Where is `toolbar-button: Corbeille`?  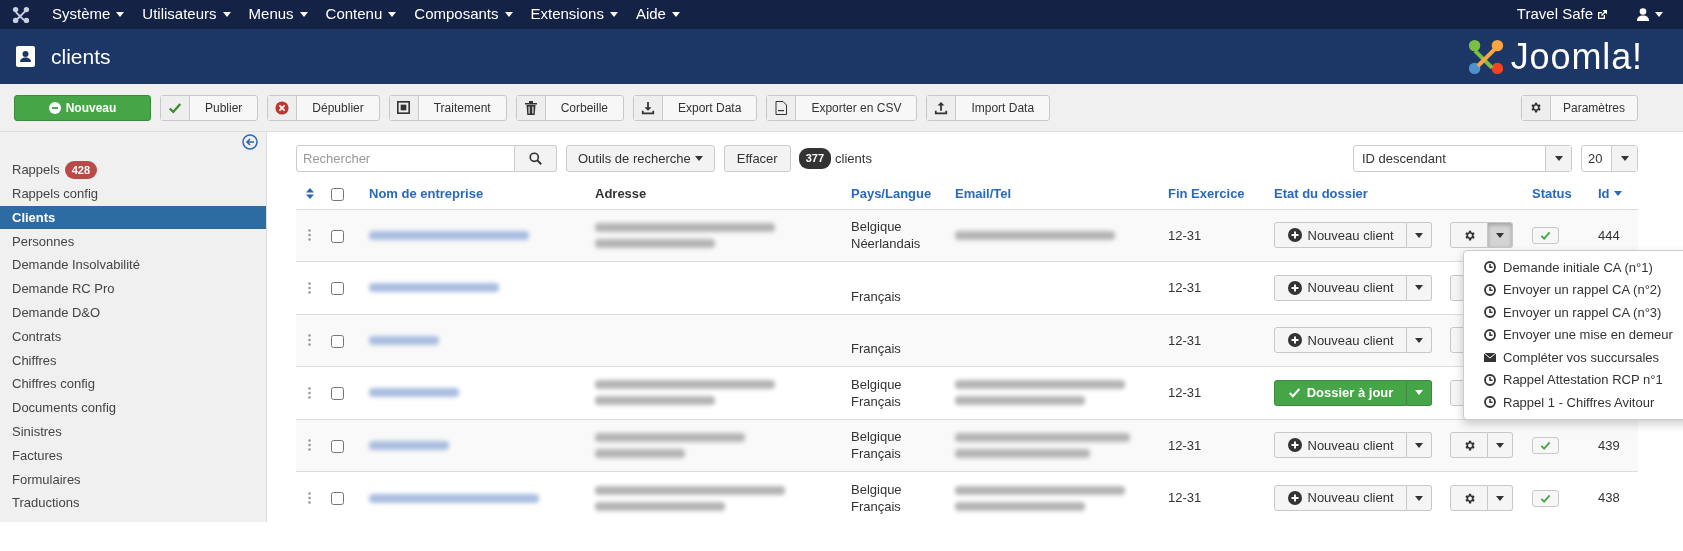
toolbar-button: Corbeille is located at coordinates (569, 107).